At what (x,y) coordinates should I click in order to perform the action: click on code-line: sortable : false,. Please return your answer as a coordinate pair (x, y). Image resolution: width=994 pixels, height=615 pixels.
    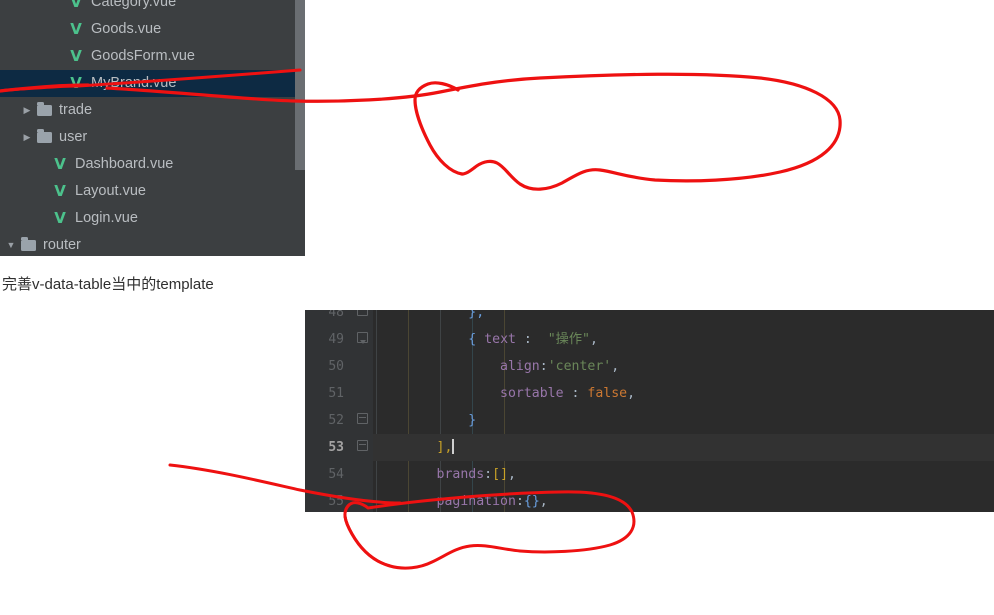
    Looking at the image, I should click on (683, 393).